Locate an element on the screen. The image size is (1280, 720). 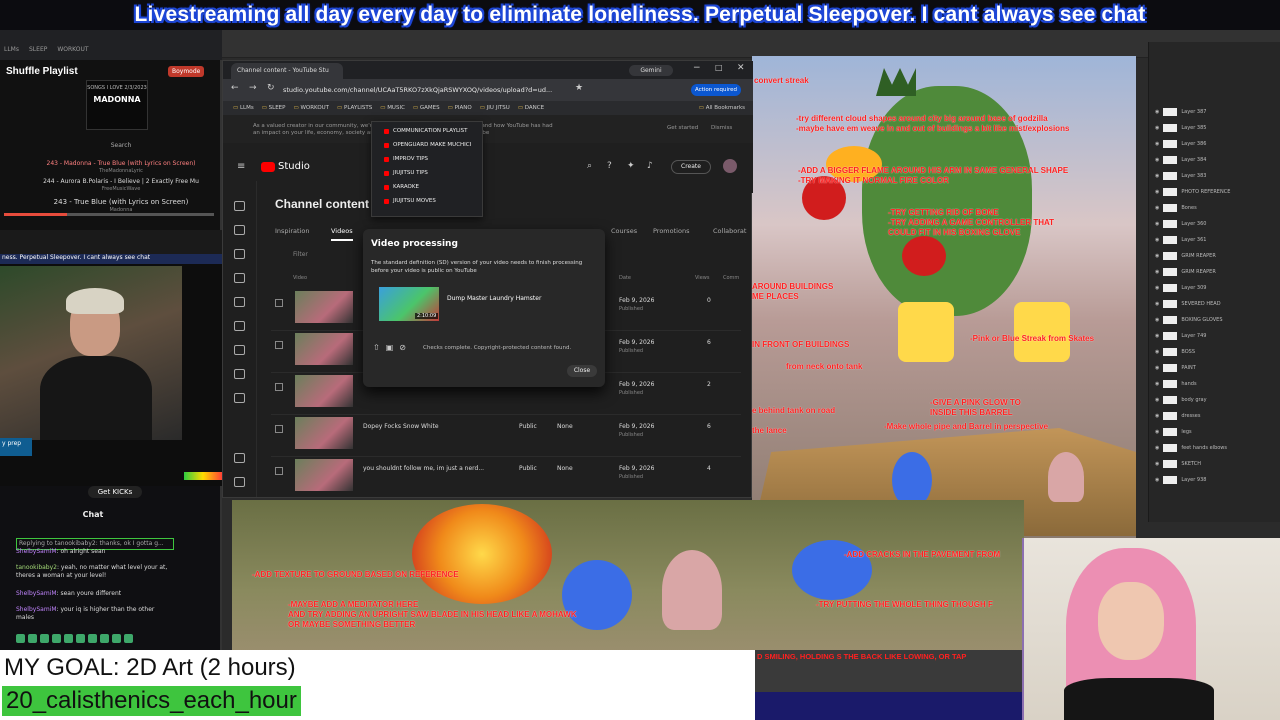
layer-item: ◉ feet hands elbows is located at coordinates (1216, 447).